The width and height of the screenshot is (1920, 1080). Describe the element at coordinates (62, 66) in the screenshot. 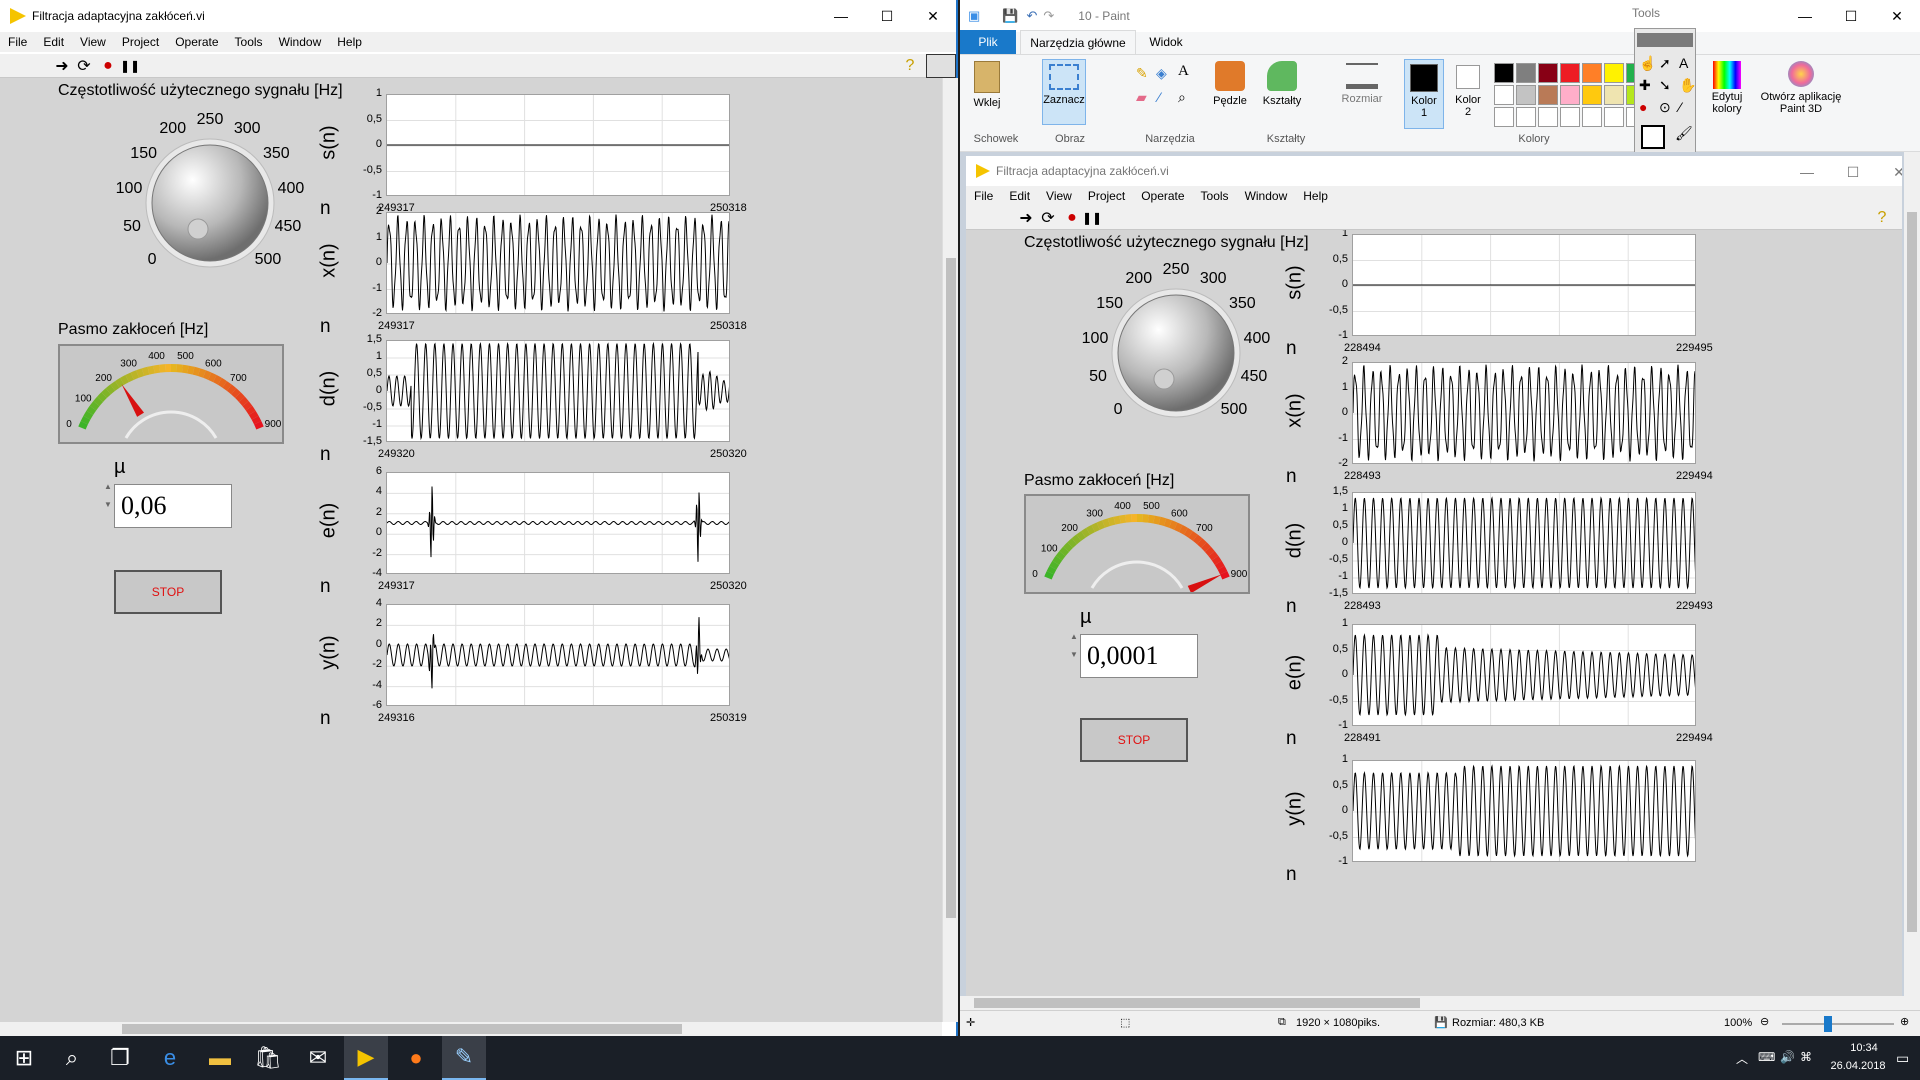

I see `run-arrow-icon: ➜` at that location.